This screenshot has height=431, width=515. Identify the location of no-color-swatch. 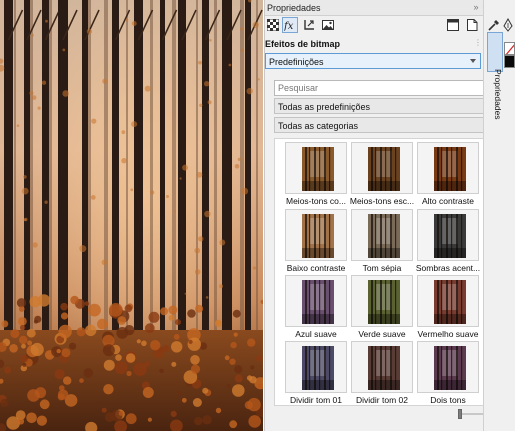
(509, 48).